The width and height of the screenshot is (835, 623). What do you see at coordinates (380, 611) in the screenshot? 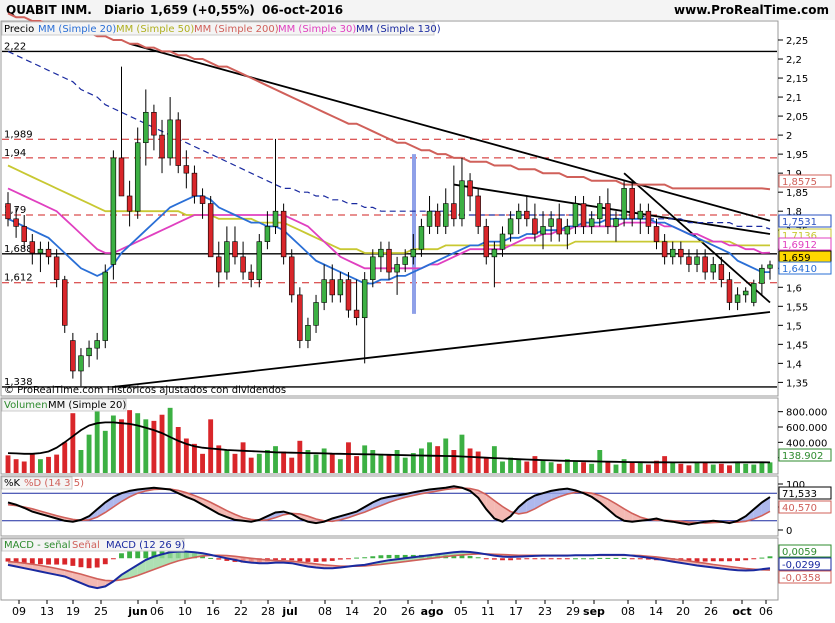
I see `x-tick: 20` at bounding box center [380, 611].